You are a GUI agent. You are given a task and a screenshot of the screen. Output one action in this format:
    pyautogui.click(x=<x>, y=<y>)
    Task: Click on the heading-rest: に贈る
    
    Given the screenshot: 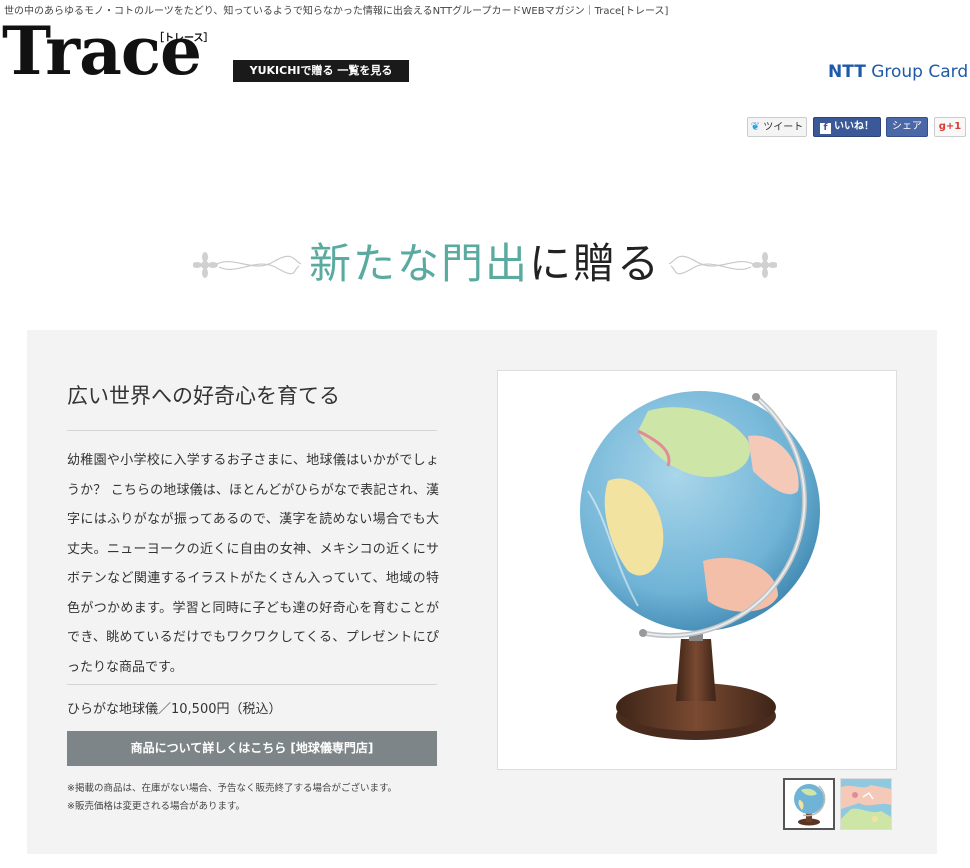 What is the action you would take?
    pyautogui.click(x=595, y=263)
    